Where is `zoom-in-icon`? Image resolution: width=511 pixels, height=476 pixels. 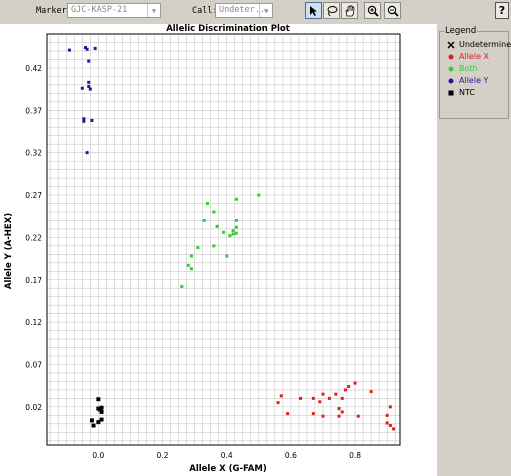 zoom-in-icon is located at coordinates (373, 11).